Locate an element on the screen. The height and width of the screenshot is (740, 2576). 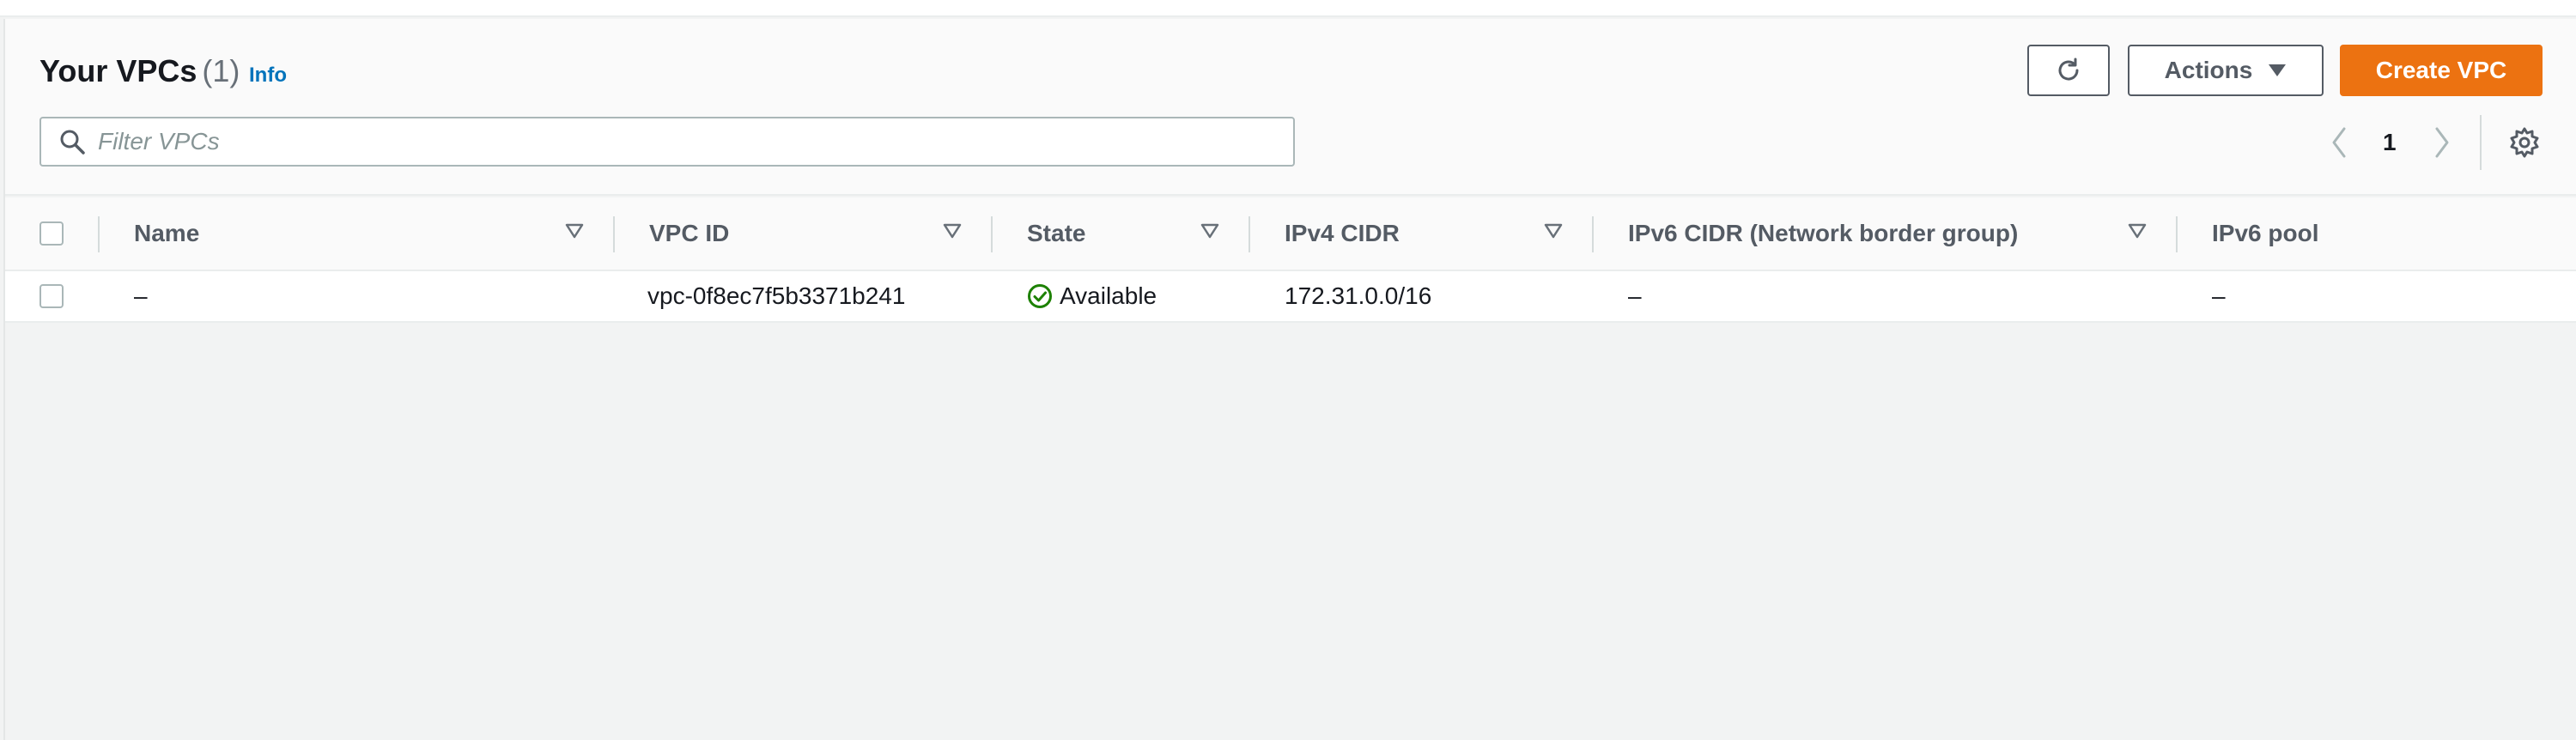
caret-down-icon is located at coordinates (2278, 70).